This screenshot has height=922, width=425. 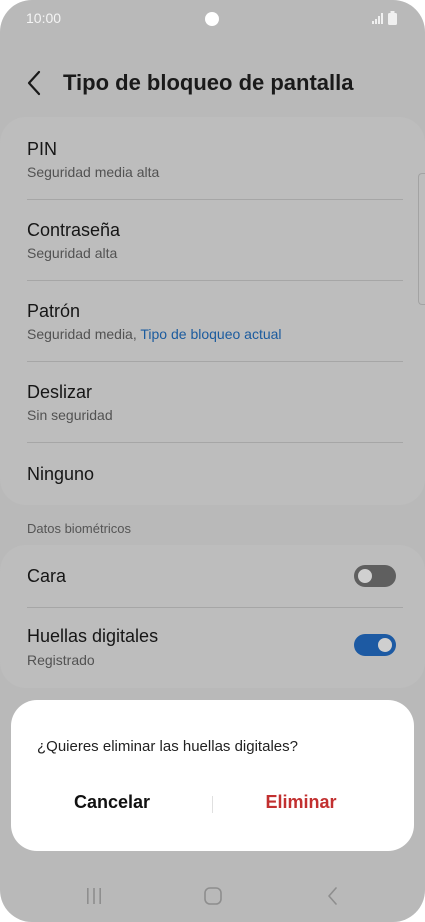 What do you see at coordinates (42, 149) in the screenshot?
I see `option-title: PIN` at bounding box center [42, 149].